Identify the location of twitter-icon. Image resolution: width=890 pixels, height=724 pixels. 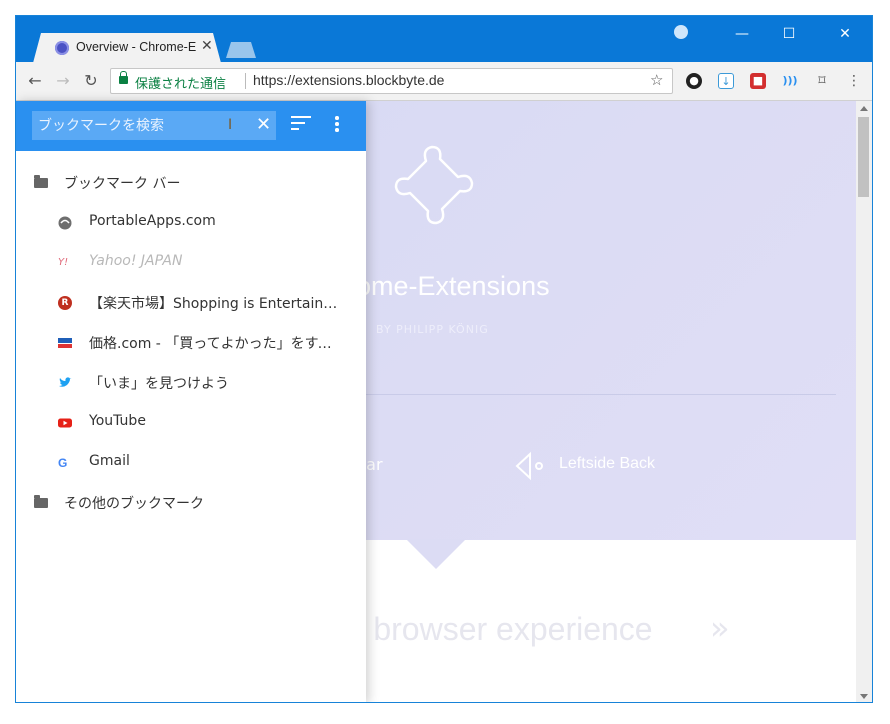
(65, 382).